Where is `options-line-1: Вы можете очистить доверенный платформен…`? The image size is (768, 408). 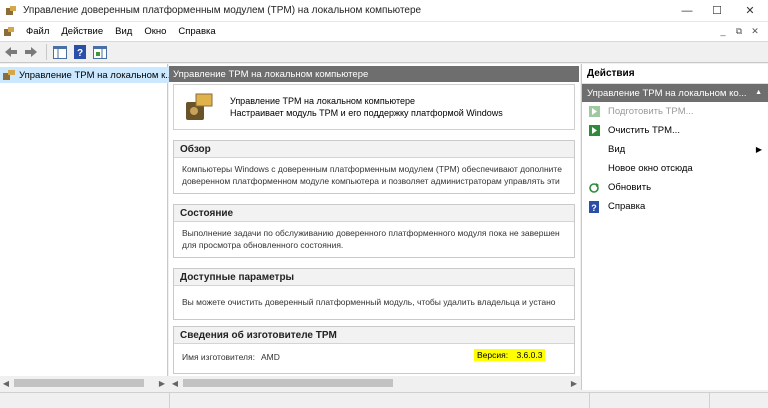 options-line-1: Вы можете очистить доверенный платформен… is located at coordinates (369, 302).